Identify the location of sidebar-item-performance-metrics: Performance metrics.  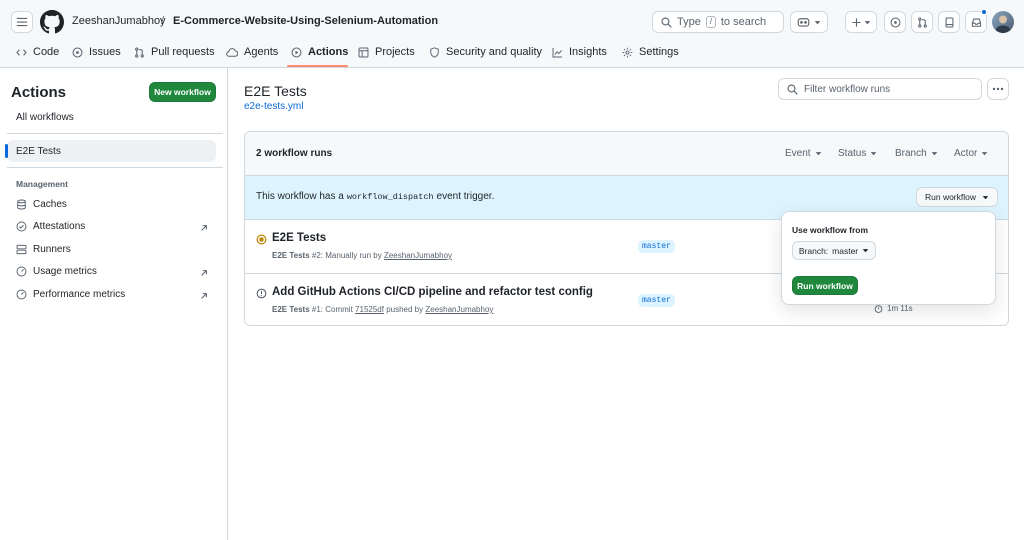
(70, 294).